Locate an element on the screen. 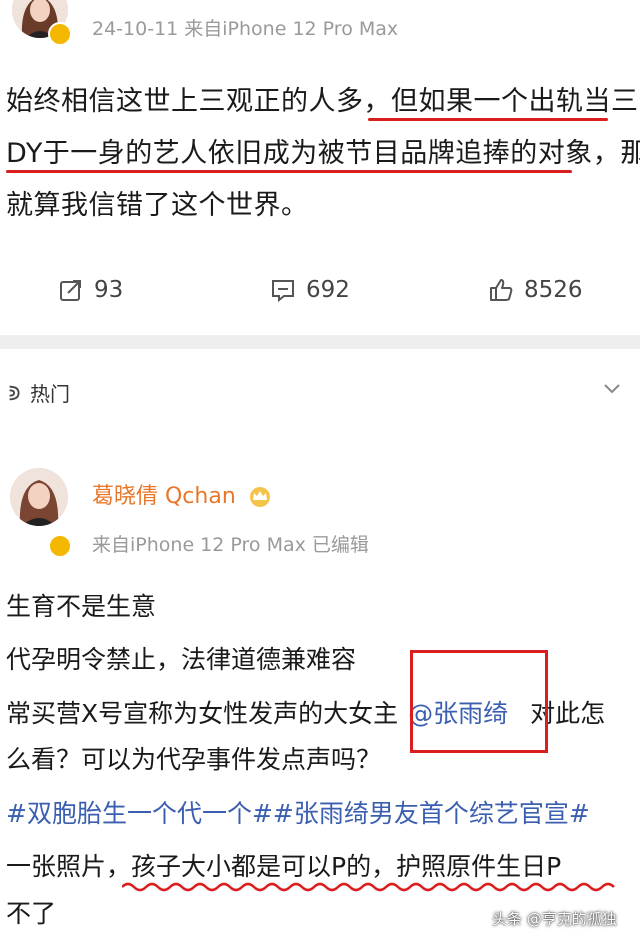 The width and height of the screenshot is (640, 942). author-name: 葛晓倩 Qchan is located at coordinates (182, 494).